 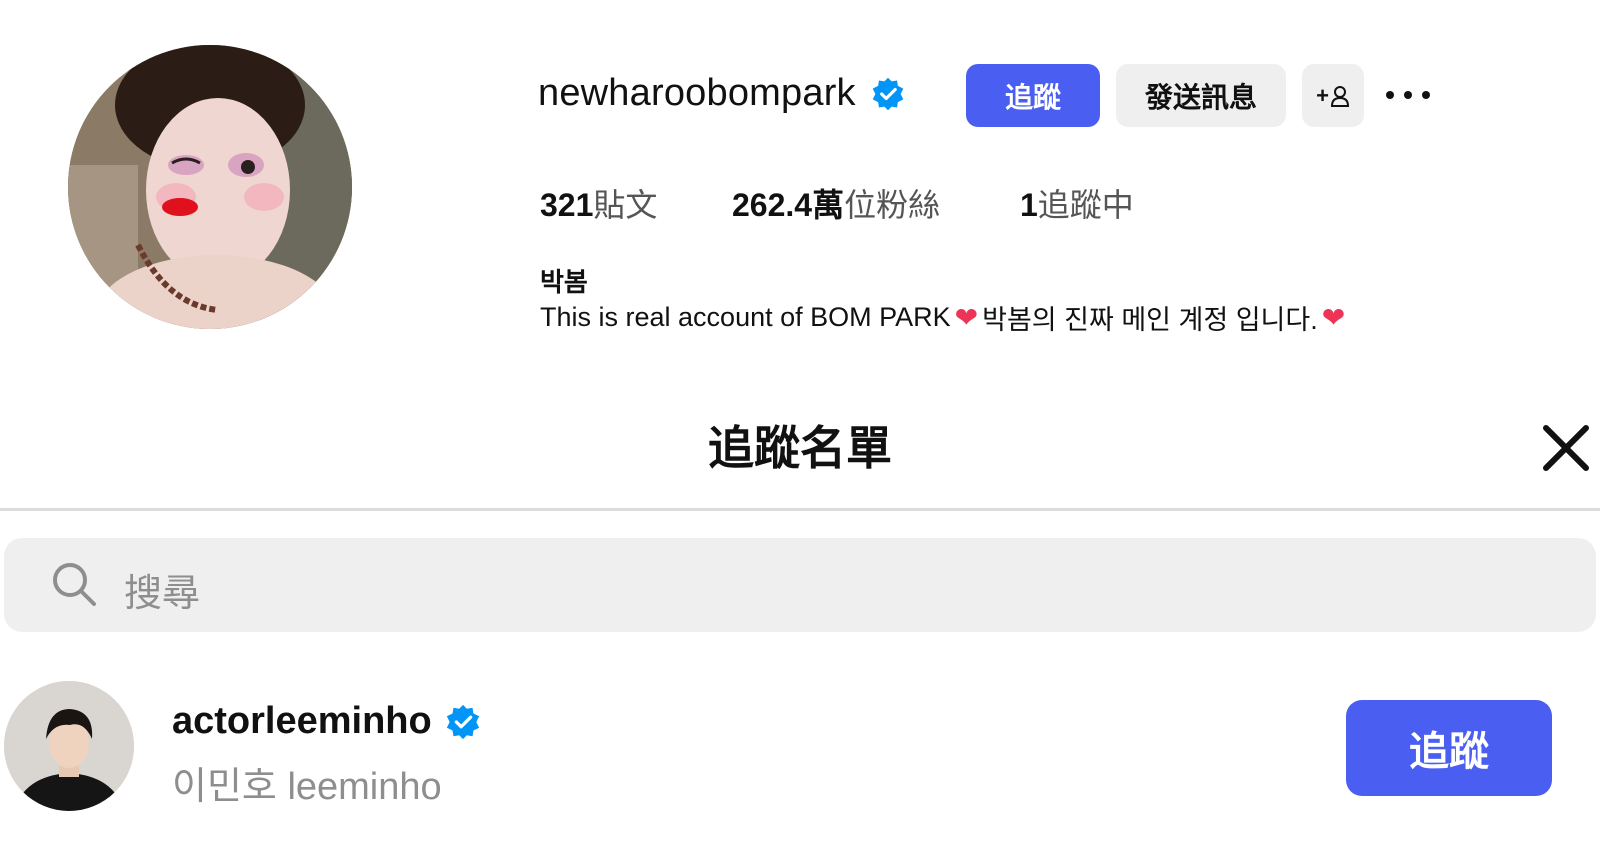 What do you see at coordinates (745, 317) in the screenshot?
I see `bio-text-english: This is real account of BOM PARK` at bounding box center [745, 317].